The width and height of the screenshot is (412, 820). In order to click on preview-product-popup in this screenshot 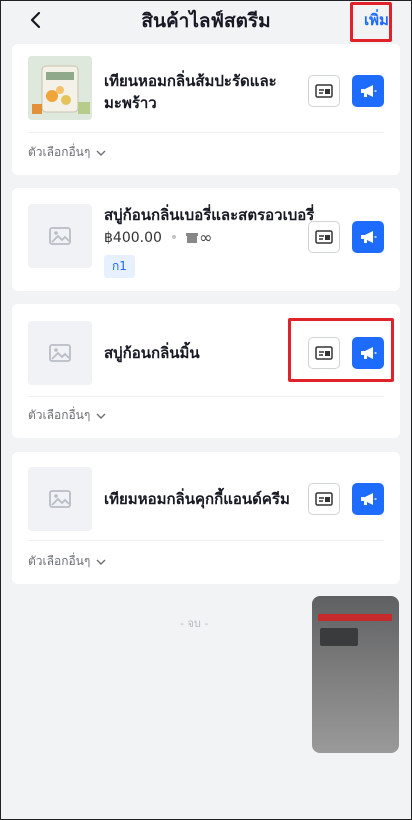, I will do `click(339, 637)`.